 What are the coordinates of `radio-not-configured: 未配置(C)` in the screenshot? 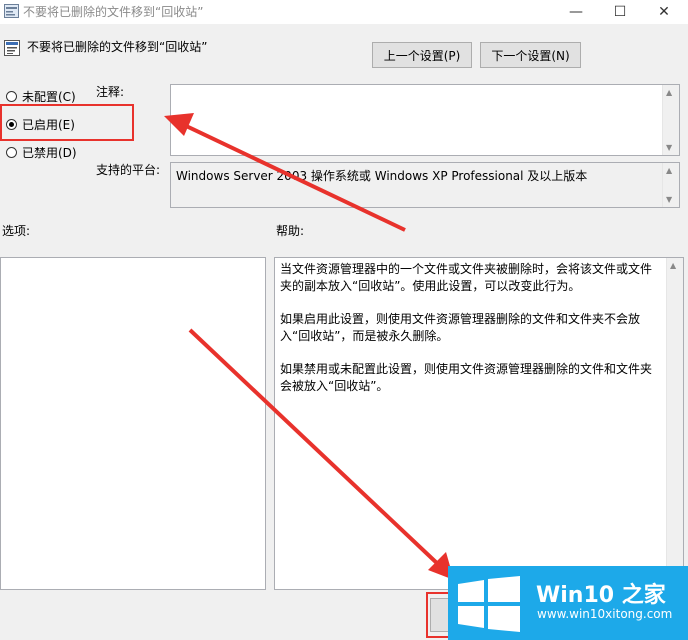 It's located at (41, 96).